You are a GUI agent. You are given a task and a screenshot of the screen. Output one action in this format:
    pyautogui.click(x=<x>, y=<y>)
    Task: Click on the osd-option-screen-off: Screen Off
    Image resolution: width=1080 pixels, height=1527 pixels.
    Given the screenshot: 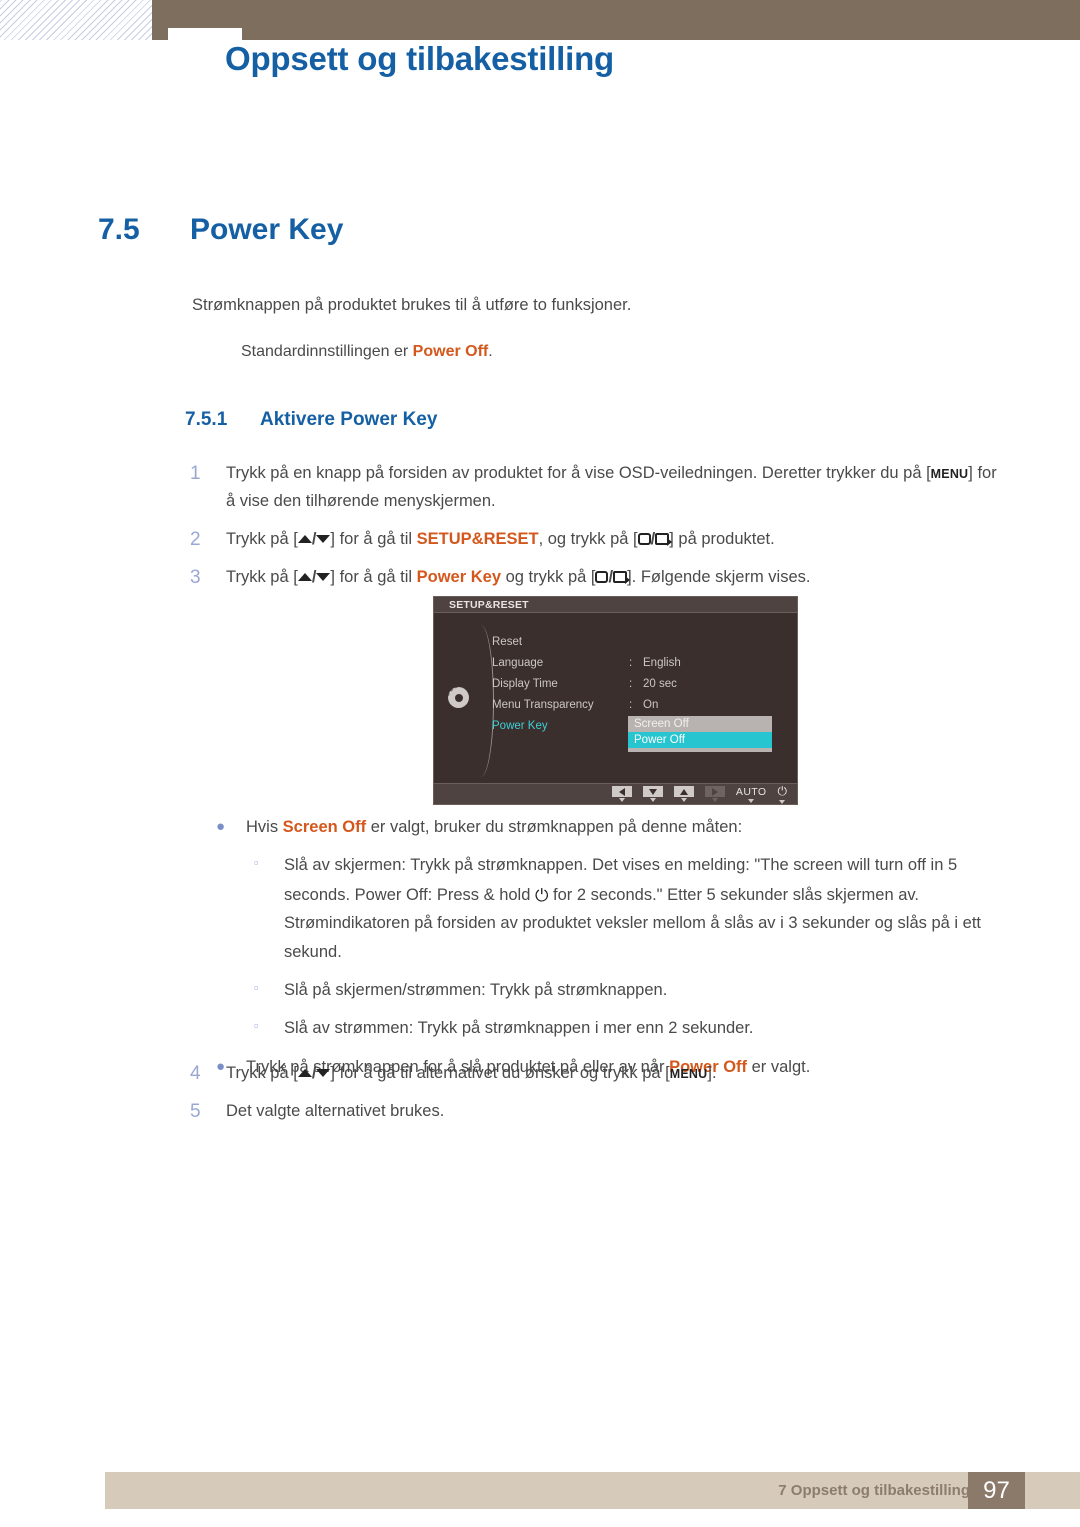 What is the action you would take?
    pyautogui.click(x=700, y=724)
    